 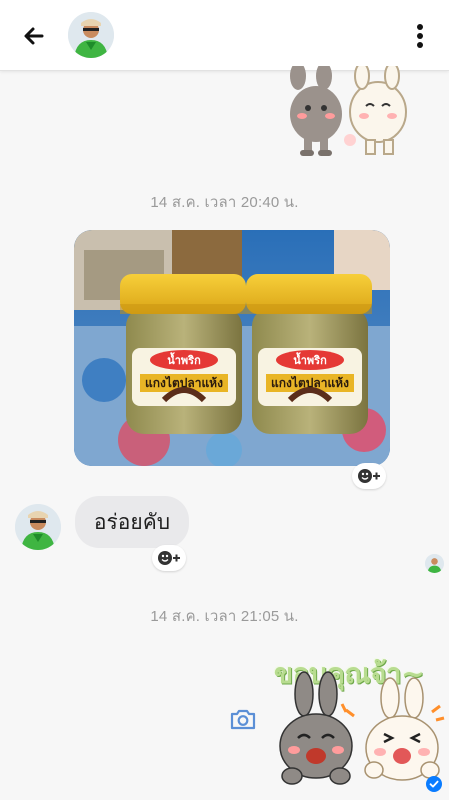 I want to click on sticker-message: ขอบคุณจ้า~, so click(x=355, y=719).